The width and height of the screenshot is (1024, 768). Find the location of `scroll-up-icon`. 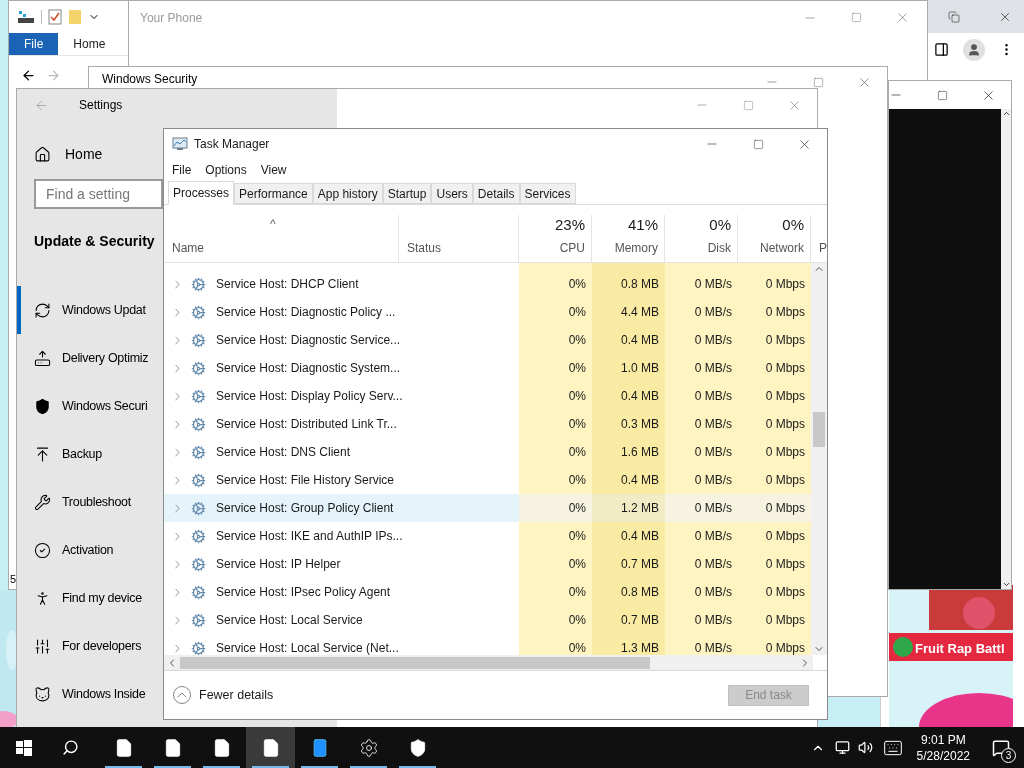

scroll-up-icon is located at coordinates (1006, 113).